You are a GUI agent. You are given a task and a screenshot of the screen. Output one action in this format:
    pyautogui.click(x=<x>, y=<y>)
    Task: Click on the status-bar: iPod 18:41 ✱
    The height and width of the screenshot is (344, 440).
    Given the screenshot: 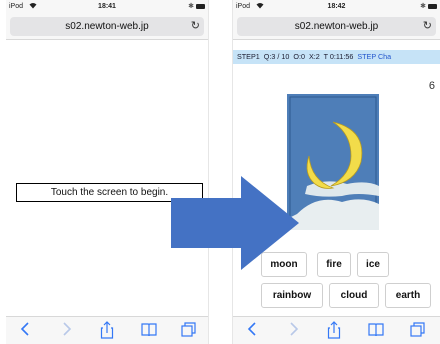 What is the action you would take?
    pyautogui.click(x=107, y=7)
    